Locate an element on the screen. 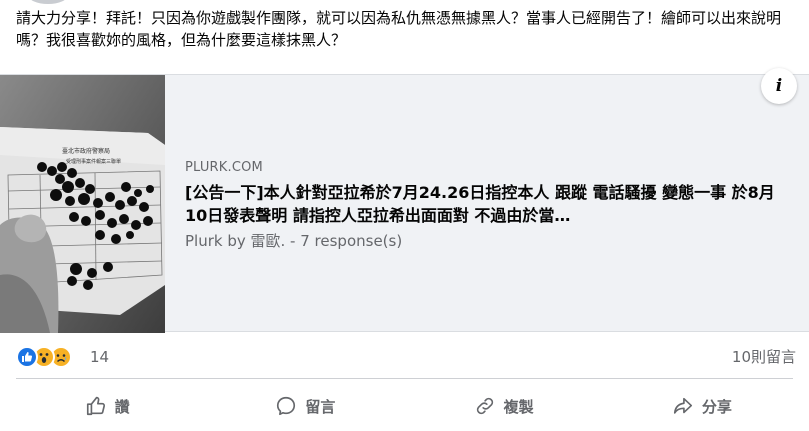  thumbs-up-icon is located at coordinates (96, 406).